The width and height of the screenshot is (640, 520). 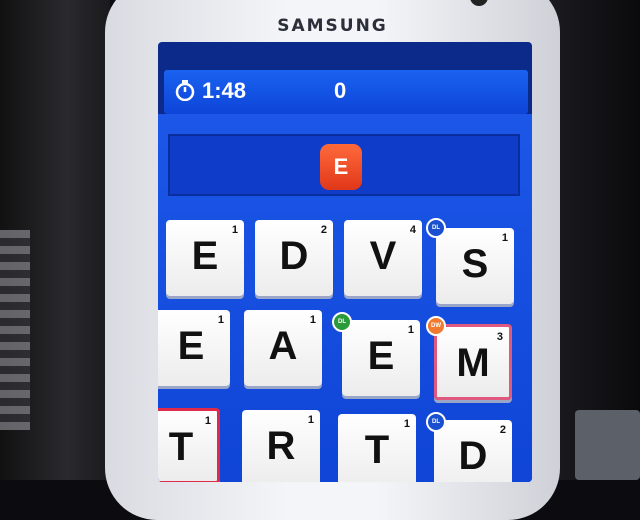 I want to click on double-word-badge: DW, so click(x=436, y=326).